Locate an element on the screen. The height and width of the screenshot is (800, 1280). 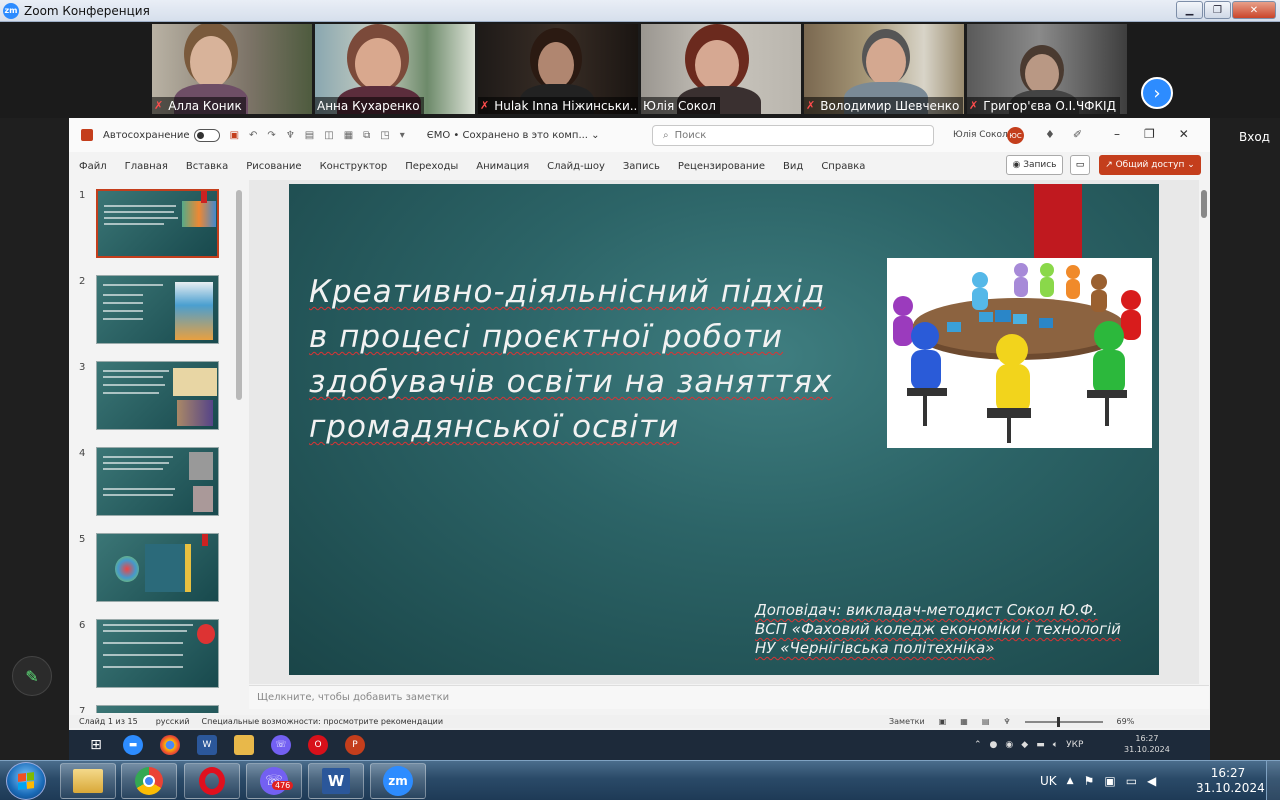
tray-expand-icon: ▲ is located at coordinates (1070, 781).